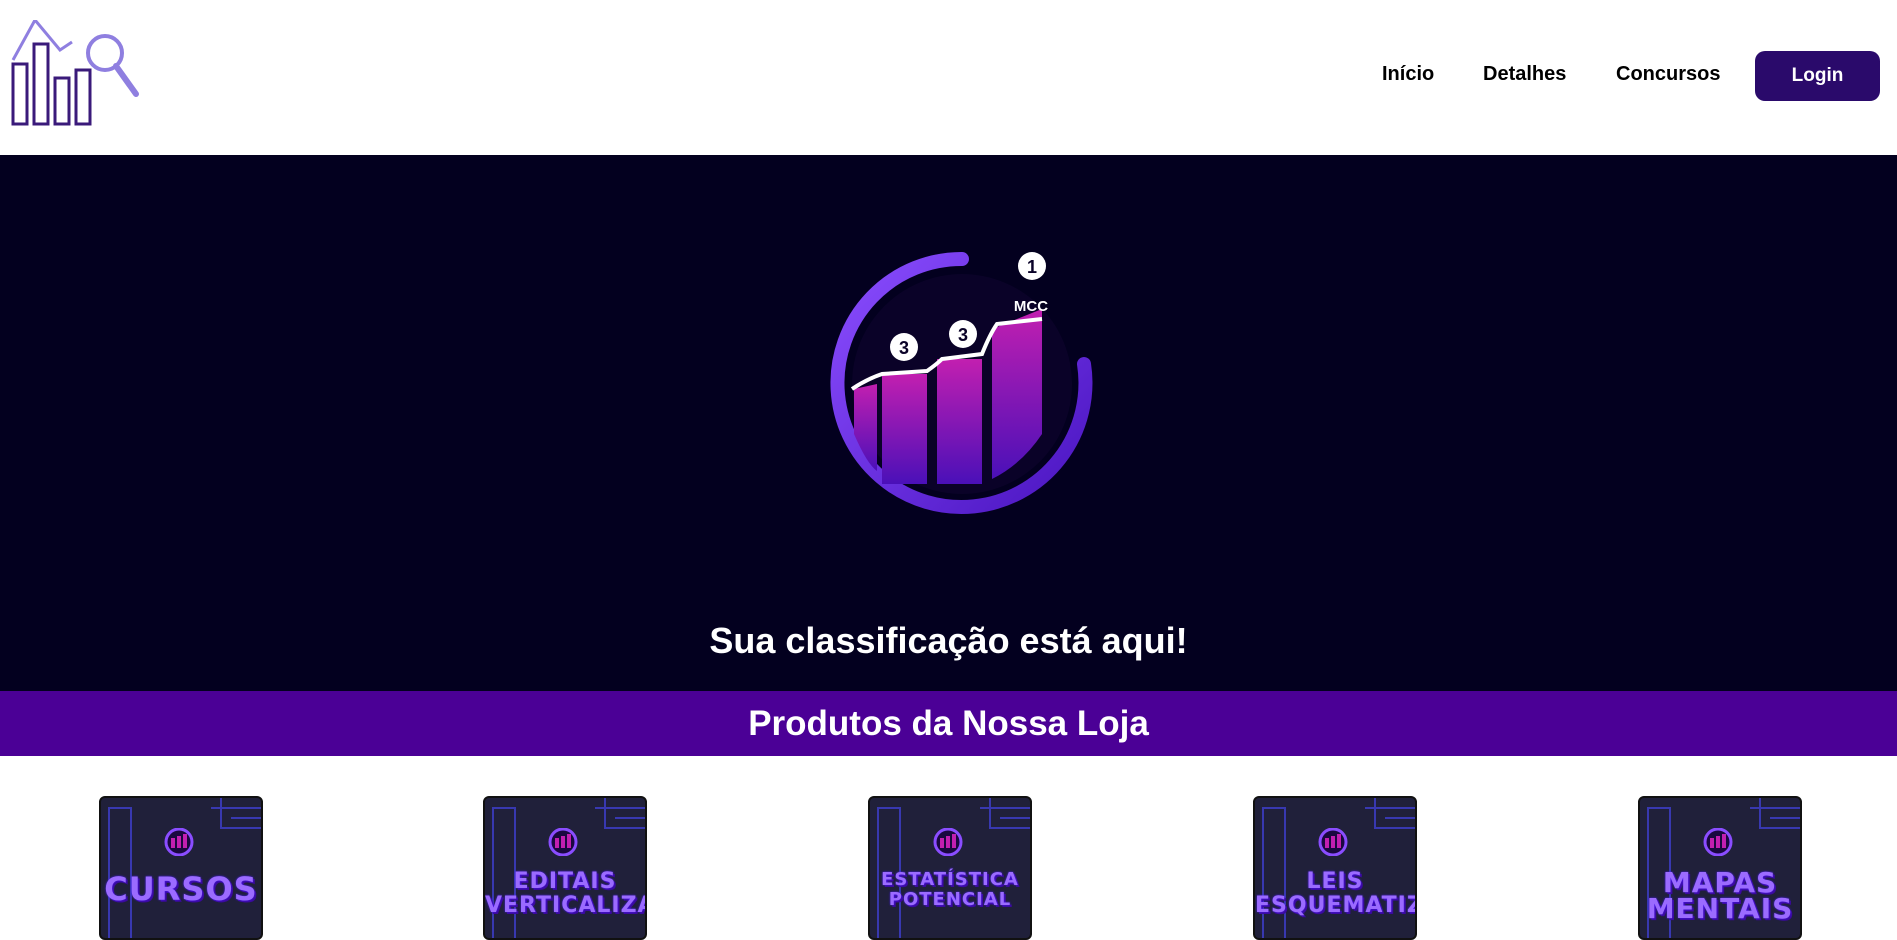 The image size is (1897, 940). I want to click on rank-marker-1: 3, so click(904, 348).